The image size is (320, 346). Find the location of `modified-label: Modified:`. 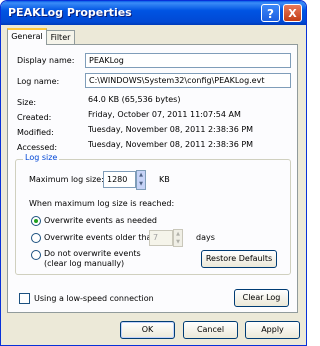

modified-label: Modified: is located at coordinates (35, 132).